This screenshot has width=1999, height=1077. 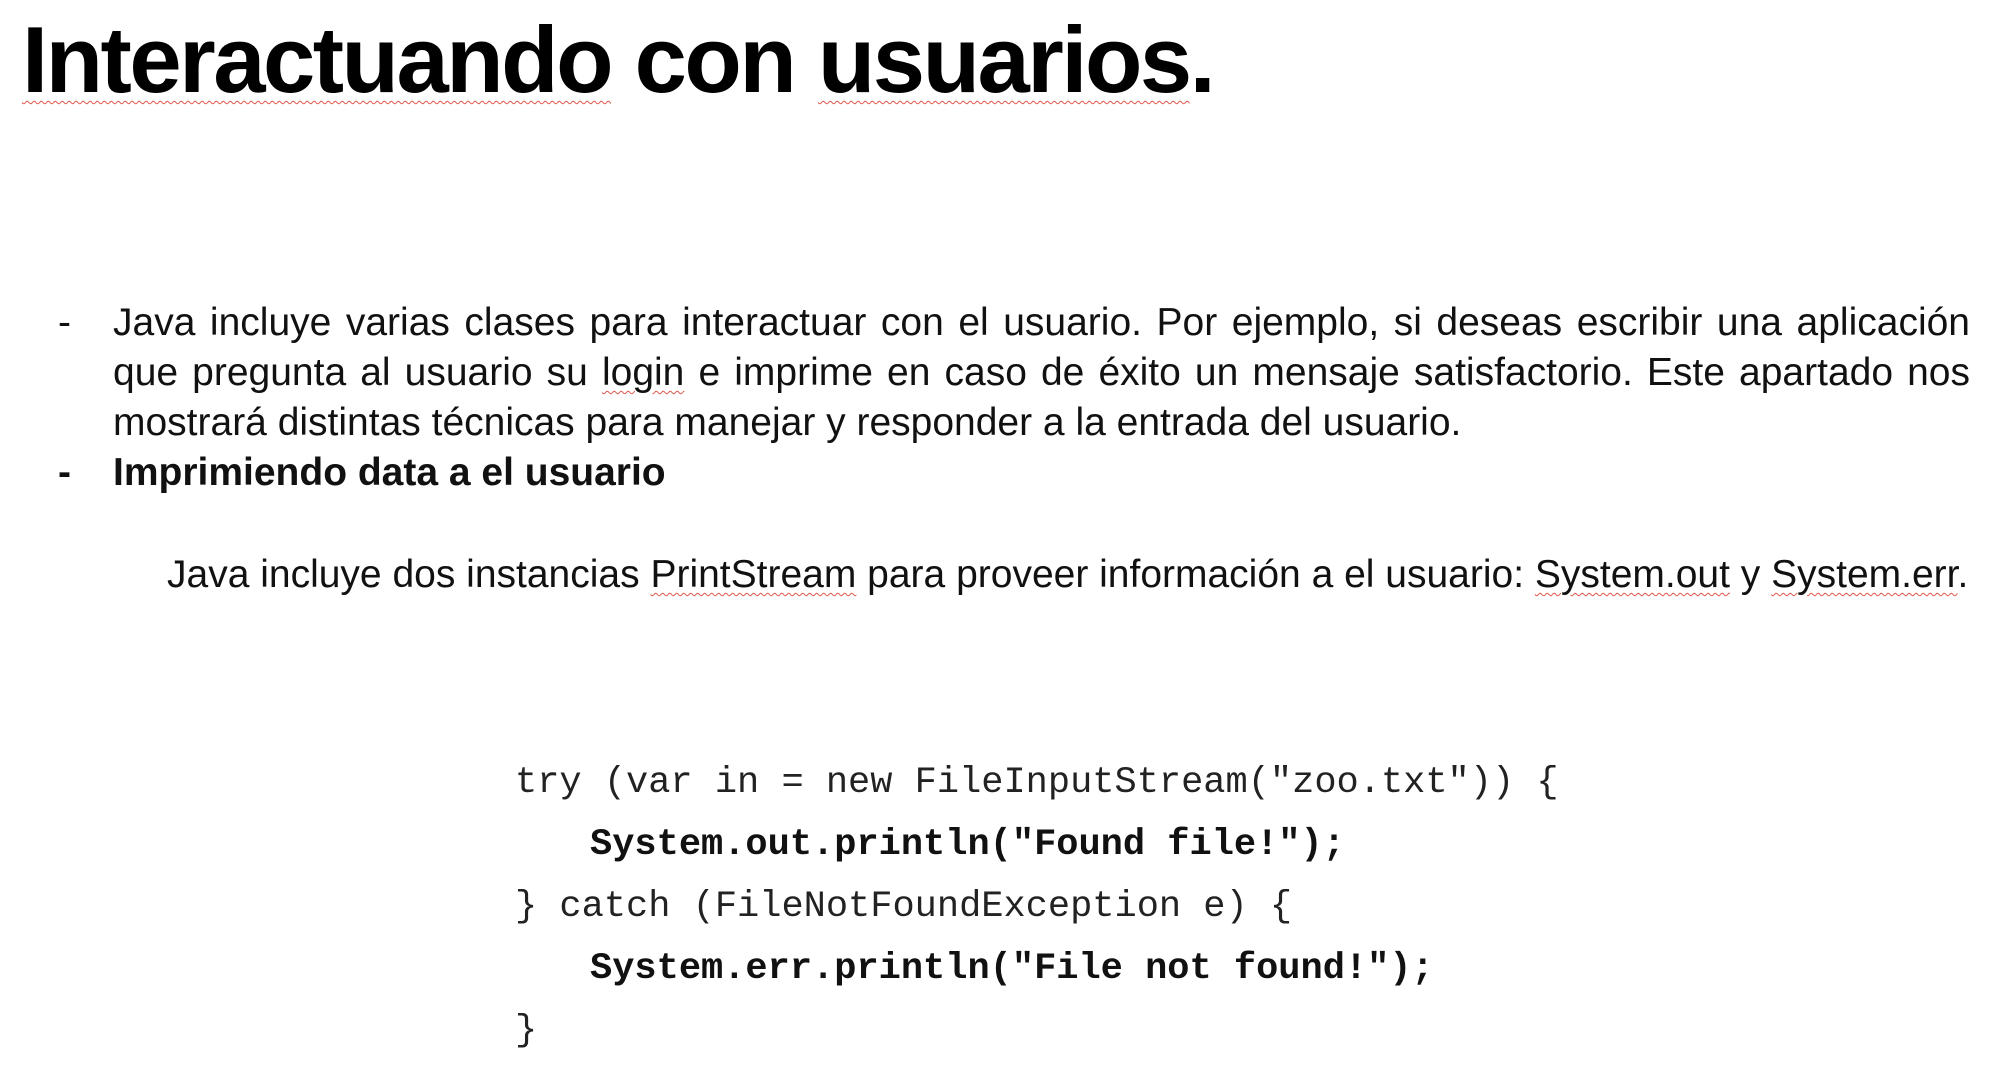 I want to click on para-period: ., so click(x=1963, y=574).